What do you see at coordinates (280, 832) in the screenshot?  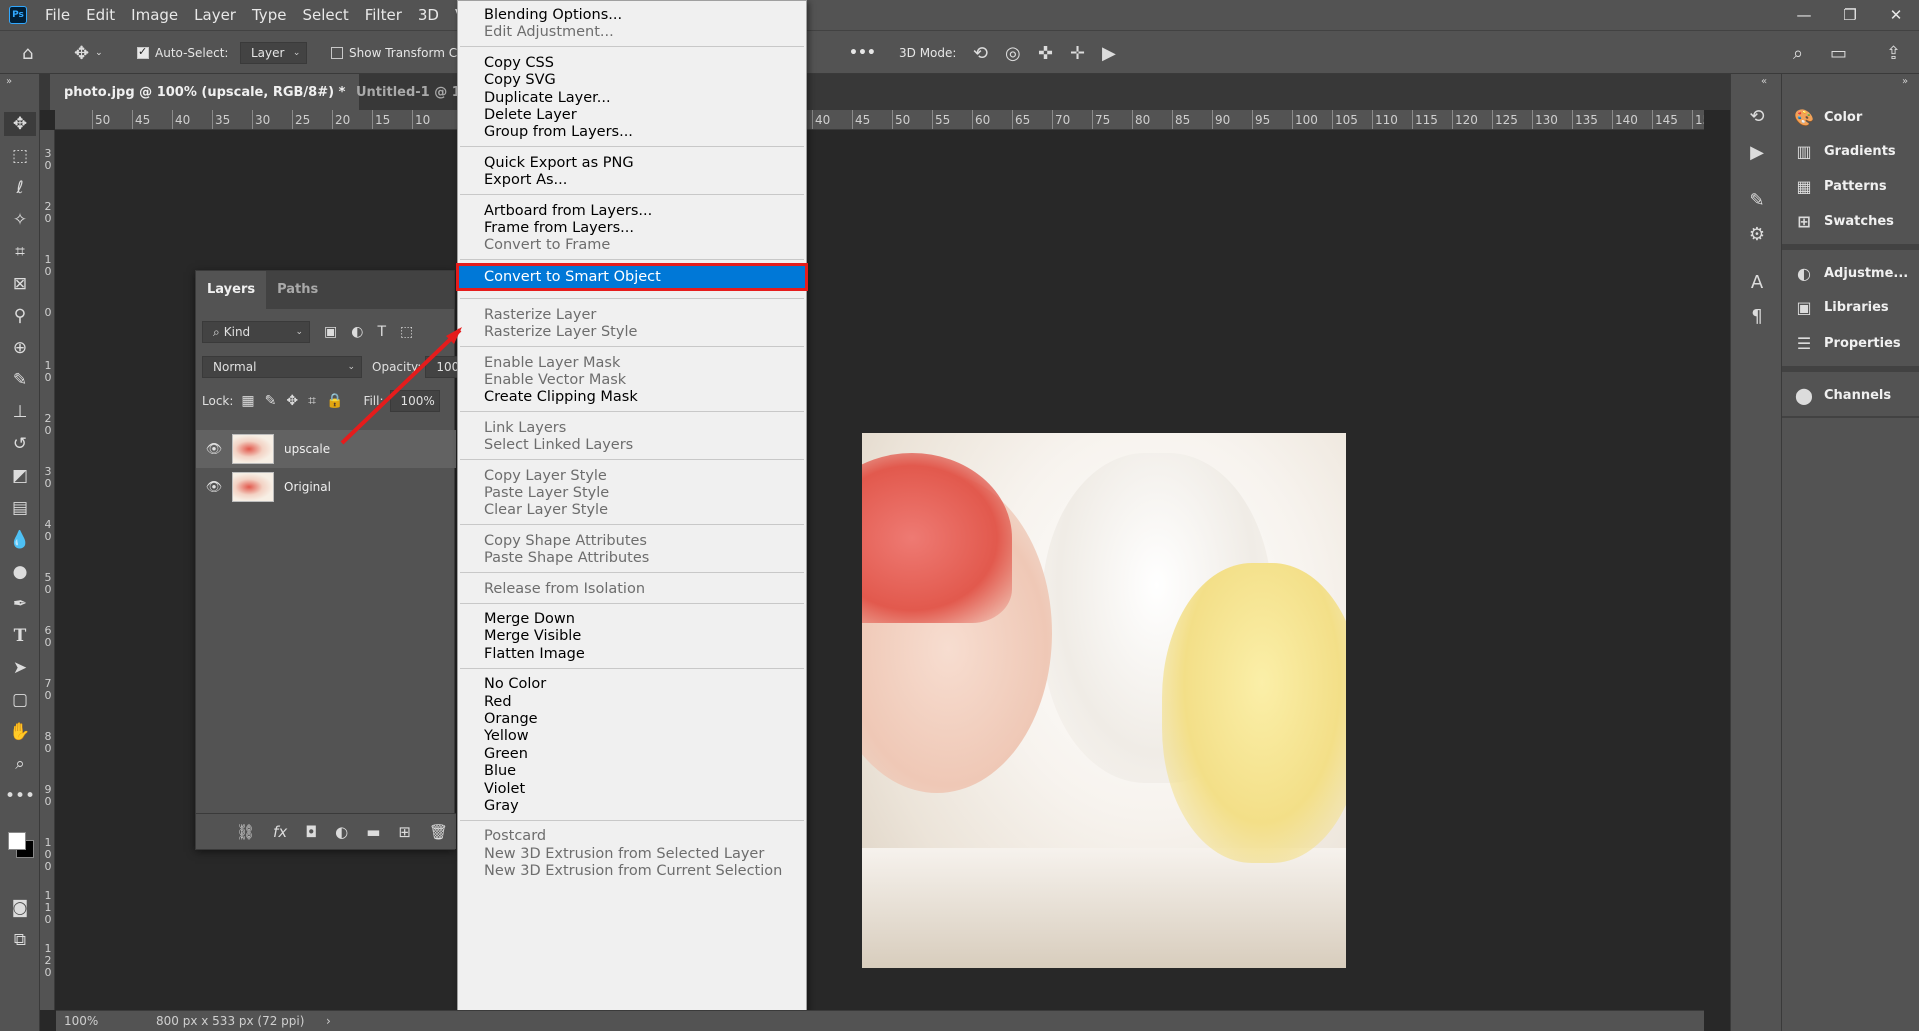 I see `fx-icon: fx` at bounding box center [280, 832].